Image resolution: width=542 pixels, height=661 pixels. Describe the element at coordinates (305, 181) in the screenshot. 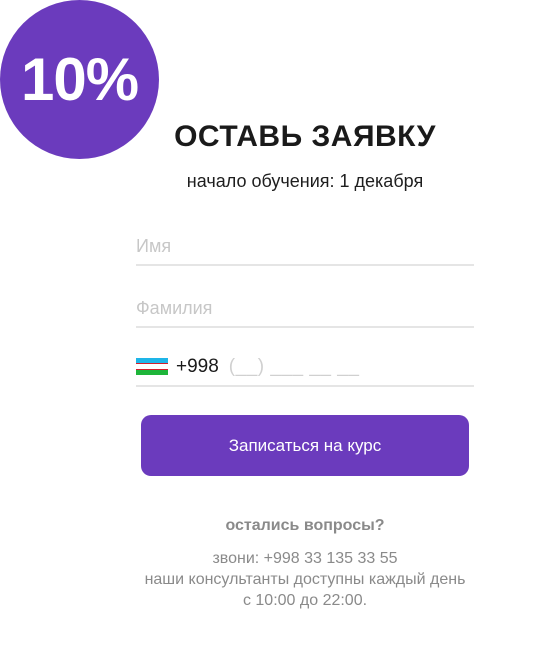

I see `form-subtitle: начало обучения: 1 декабря` at that location.